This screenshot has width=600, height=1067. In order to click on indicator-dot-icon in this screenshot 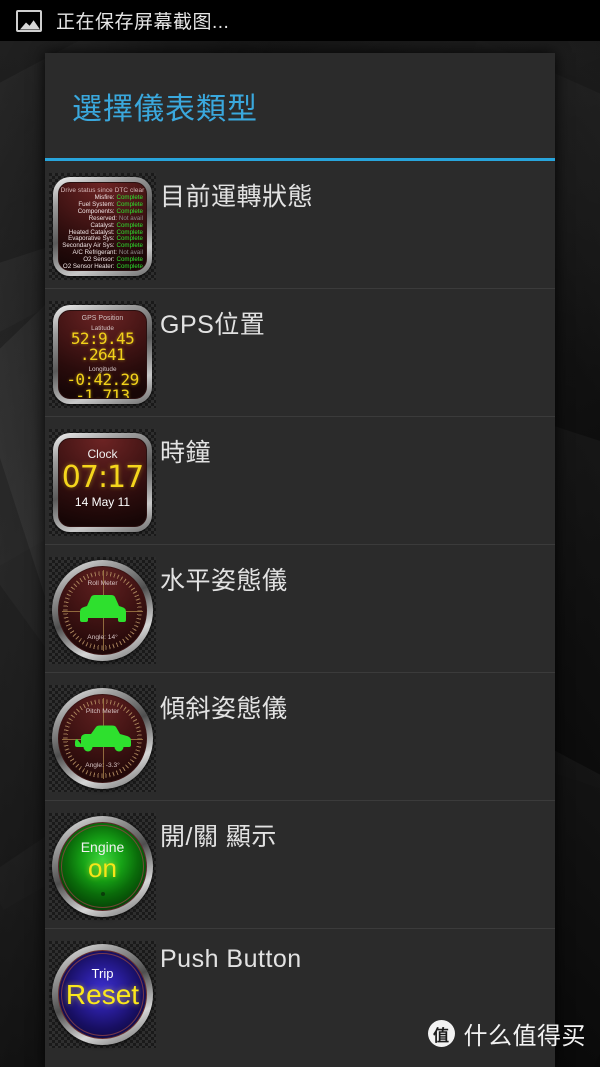, I will do `click(102, 894)`.